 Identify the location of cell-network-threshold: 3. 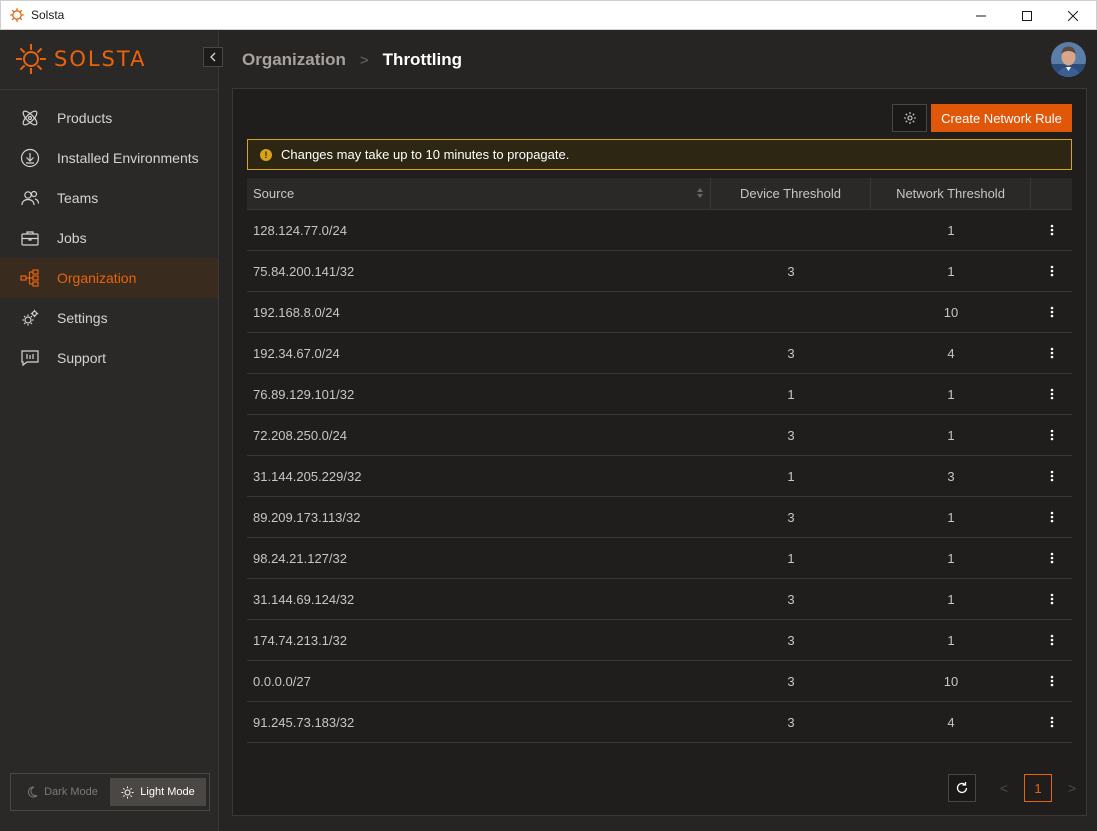
(951, 476).